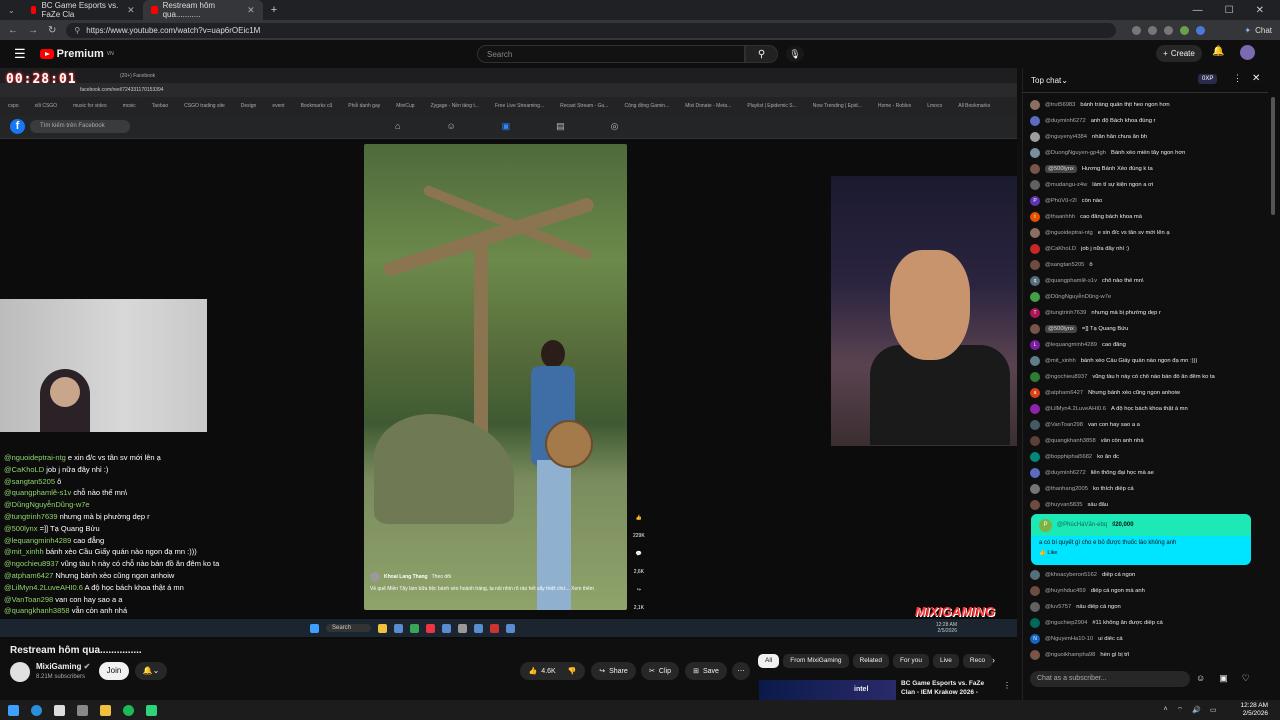  What do you see at coordinates (1196, 710) in the screenshot?
I see `volume-icon: 🔊` at bounding box center [1196, 710].